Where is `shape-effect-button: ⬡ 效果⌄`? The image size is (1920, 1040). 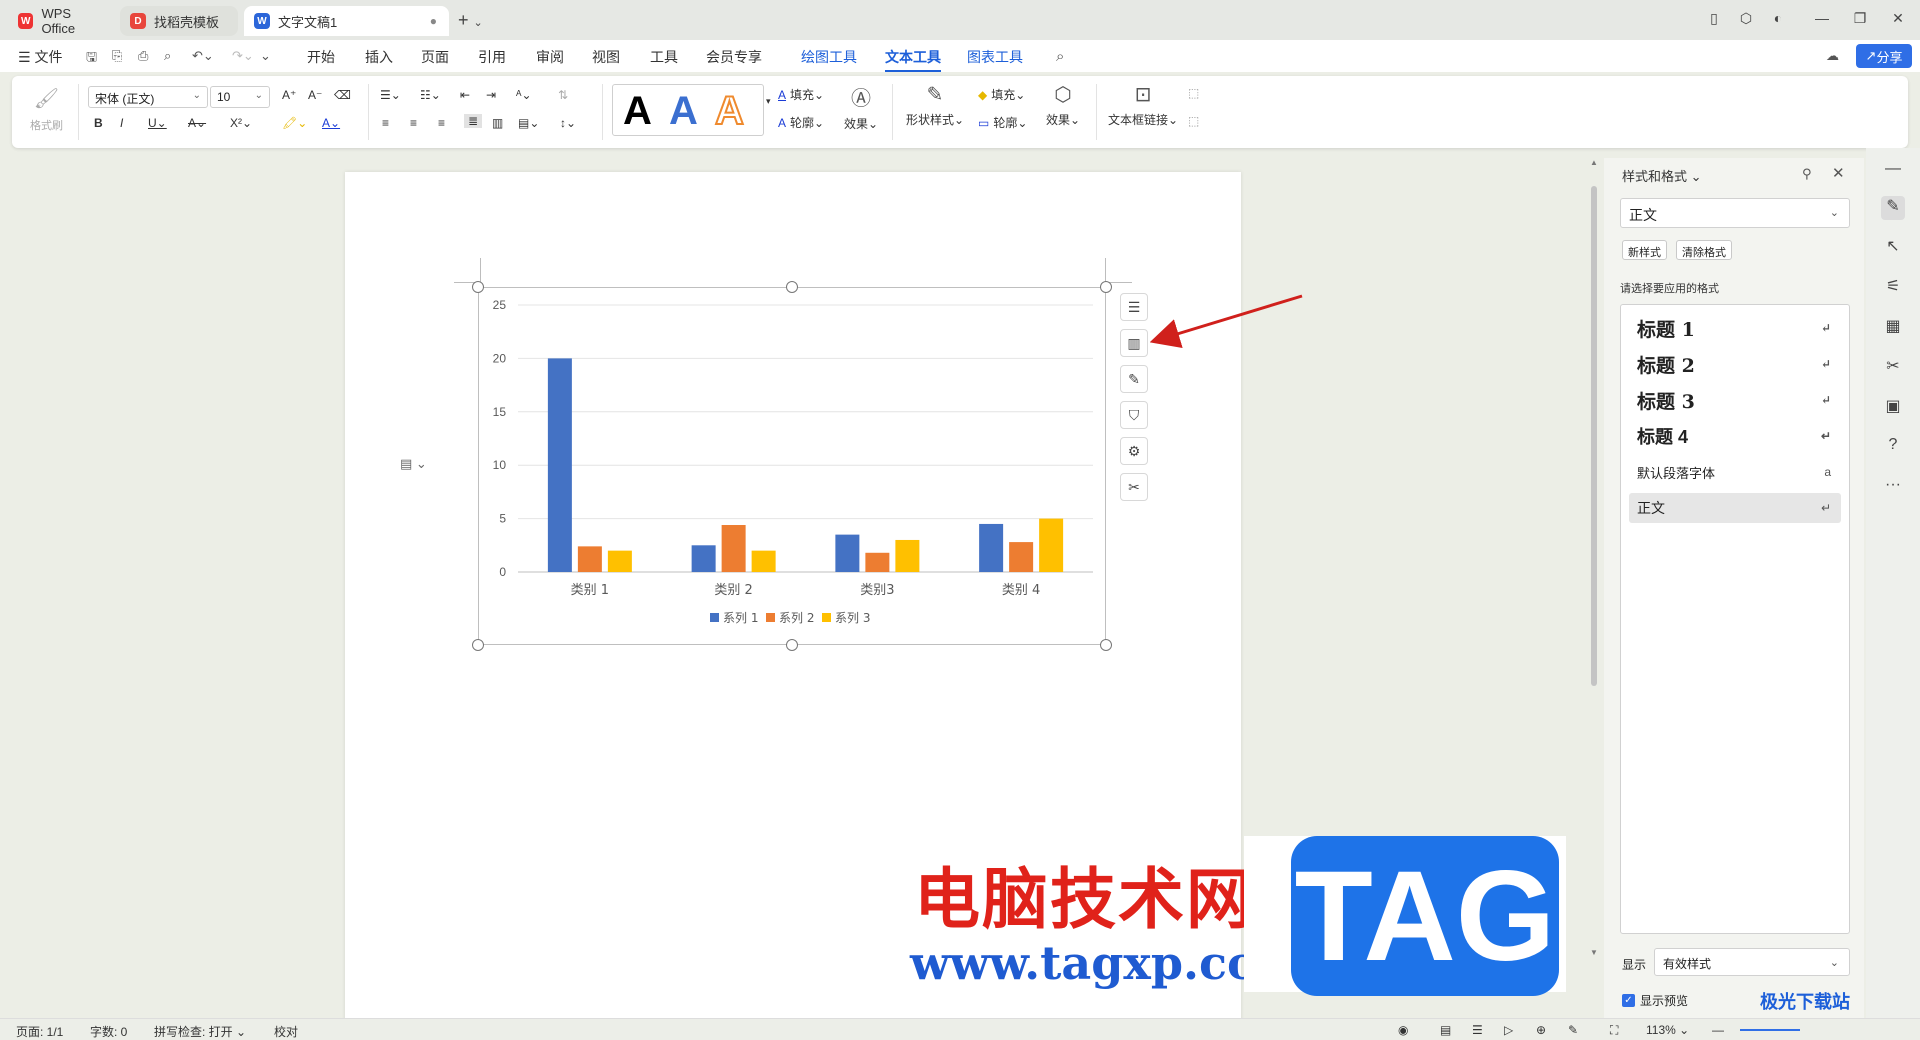 shape-effect-button: ⬡ 效果⌄ is located at coordinates (1063, 105).